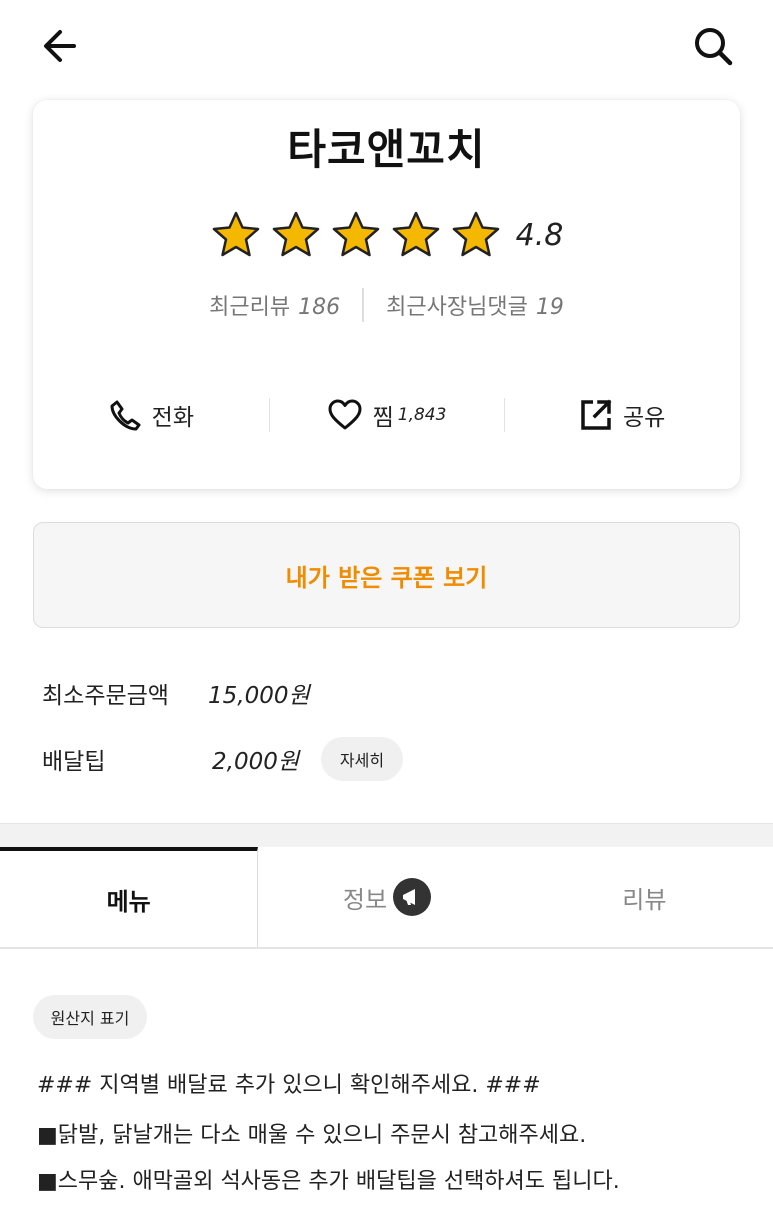 The image size is (773, 1211). I want to click on search-icon, so click(714, 47).